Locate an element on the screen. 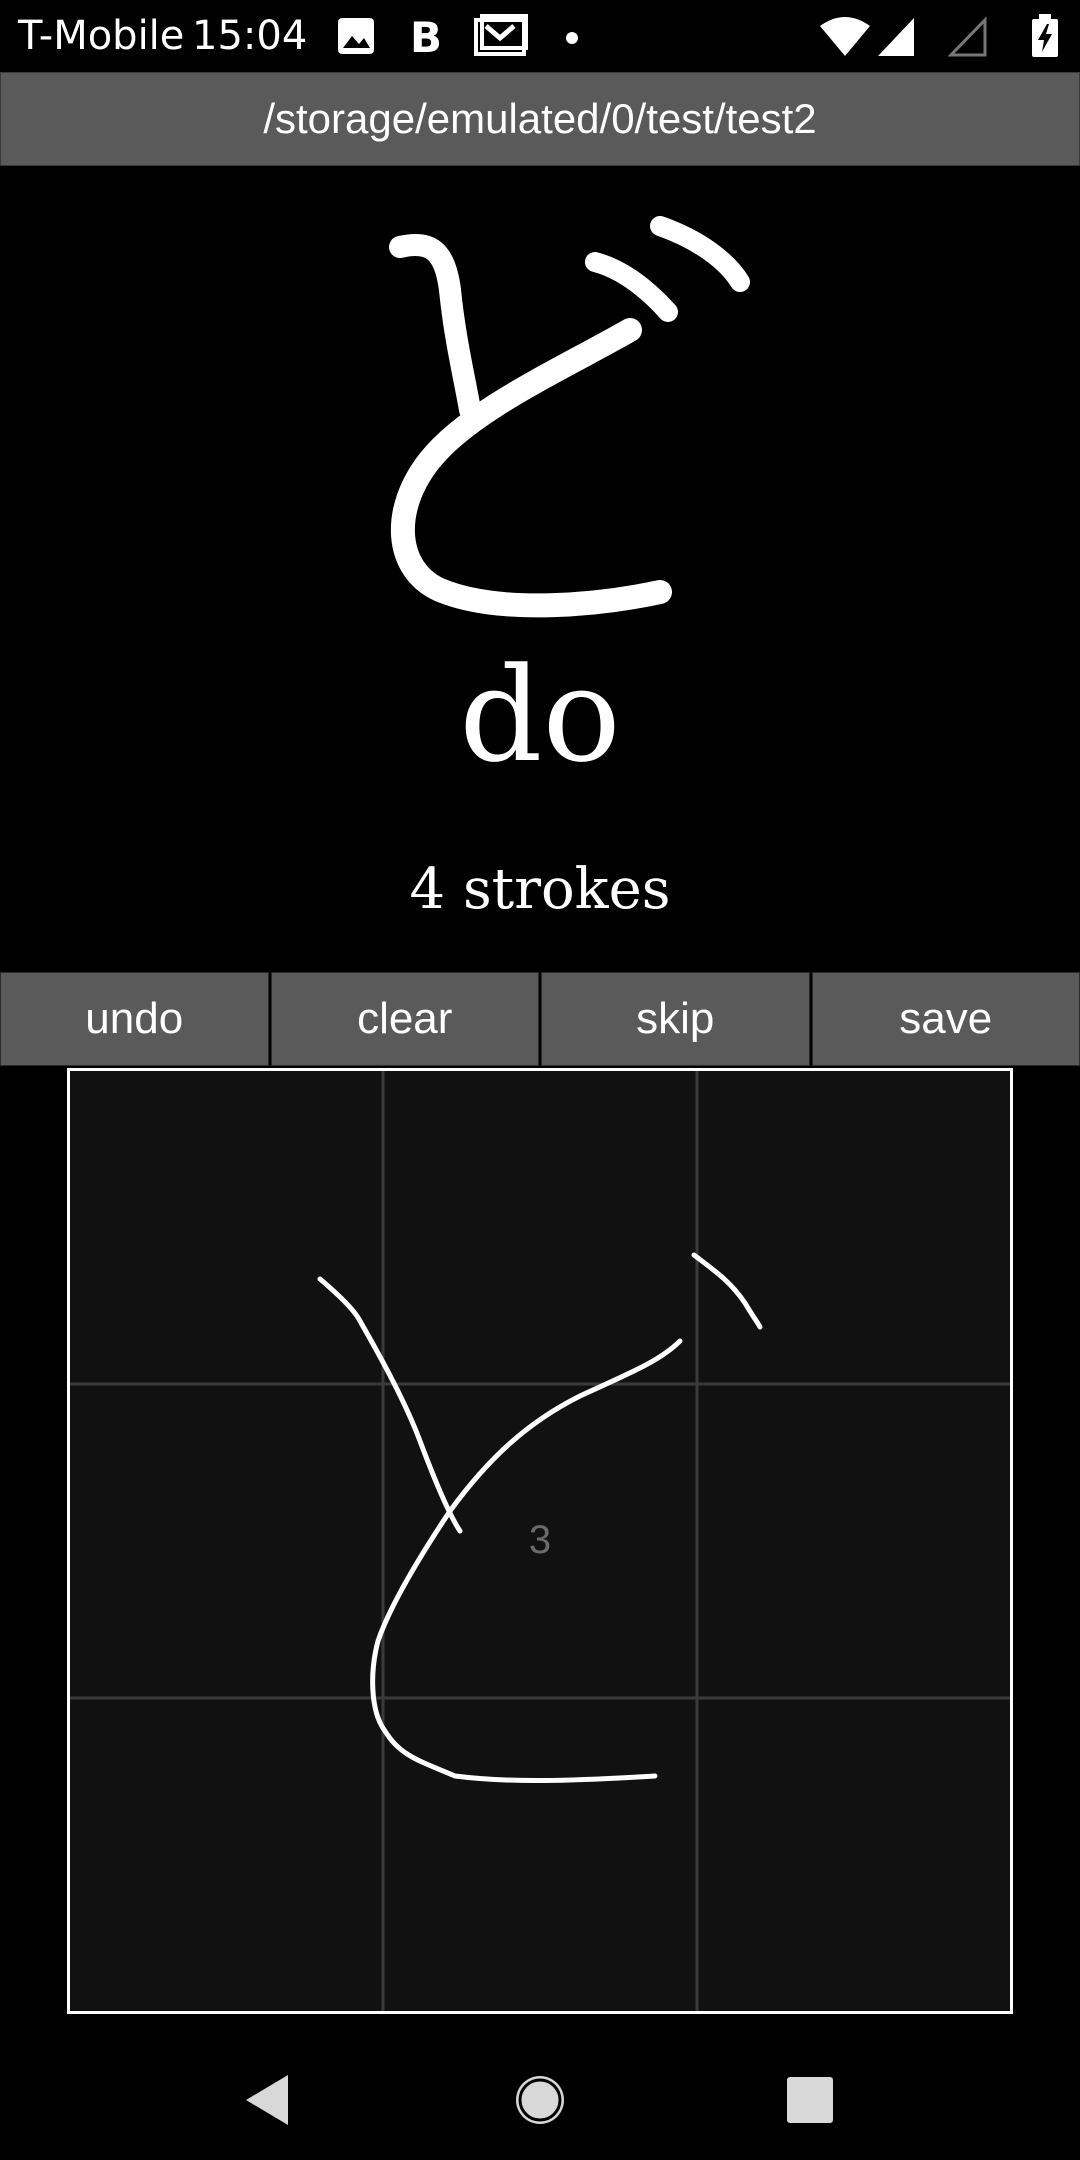 The height and width of the screenshot is (2160, 1080). dot-icon is located at coordinates (572, 38).